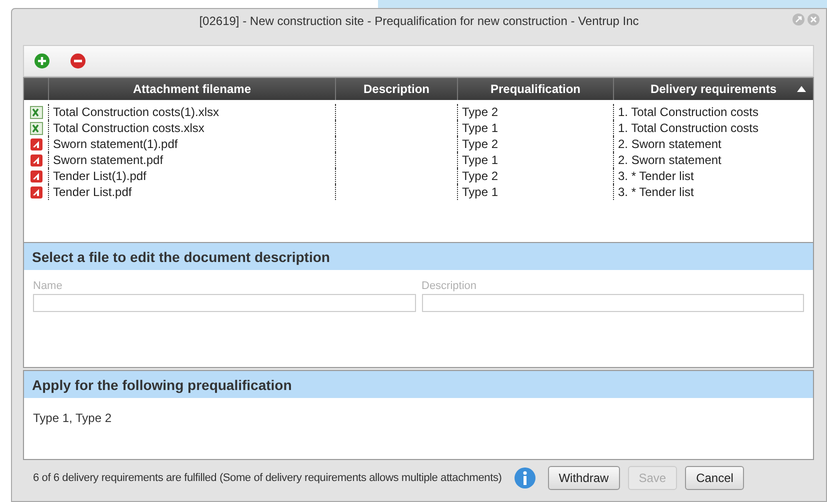  I want to click on table-cell: Tender List(1).pdf, so click(191, 176).